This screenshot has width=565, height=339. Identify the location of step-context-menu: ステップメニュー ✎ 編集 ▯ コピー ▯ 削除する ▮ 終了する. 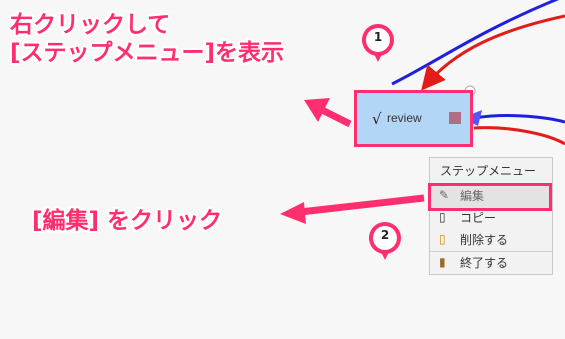
(491, 216).